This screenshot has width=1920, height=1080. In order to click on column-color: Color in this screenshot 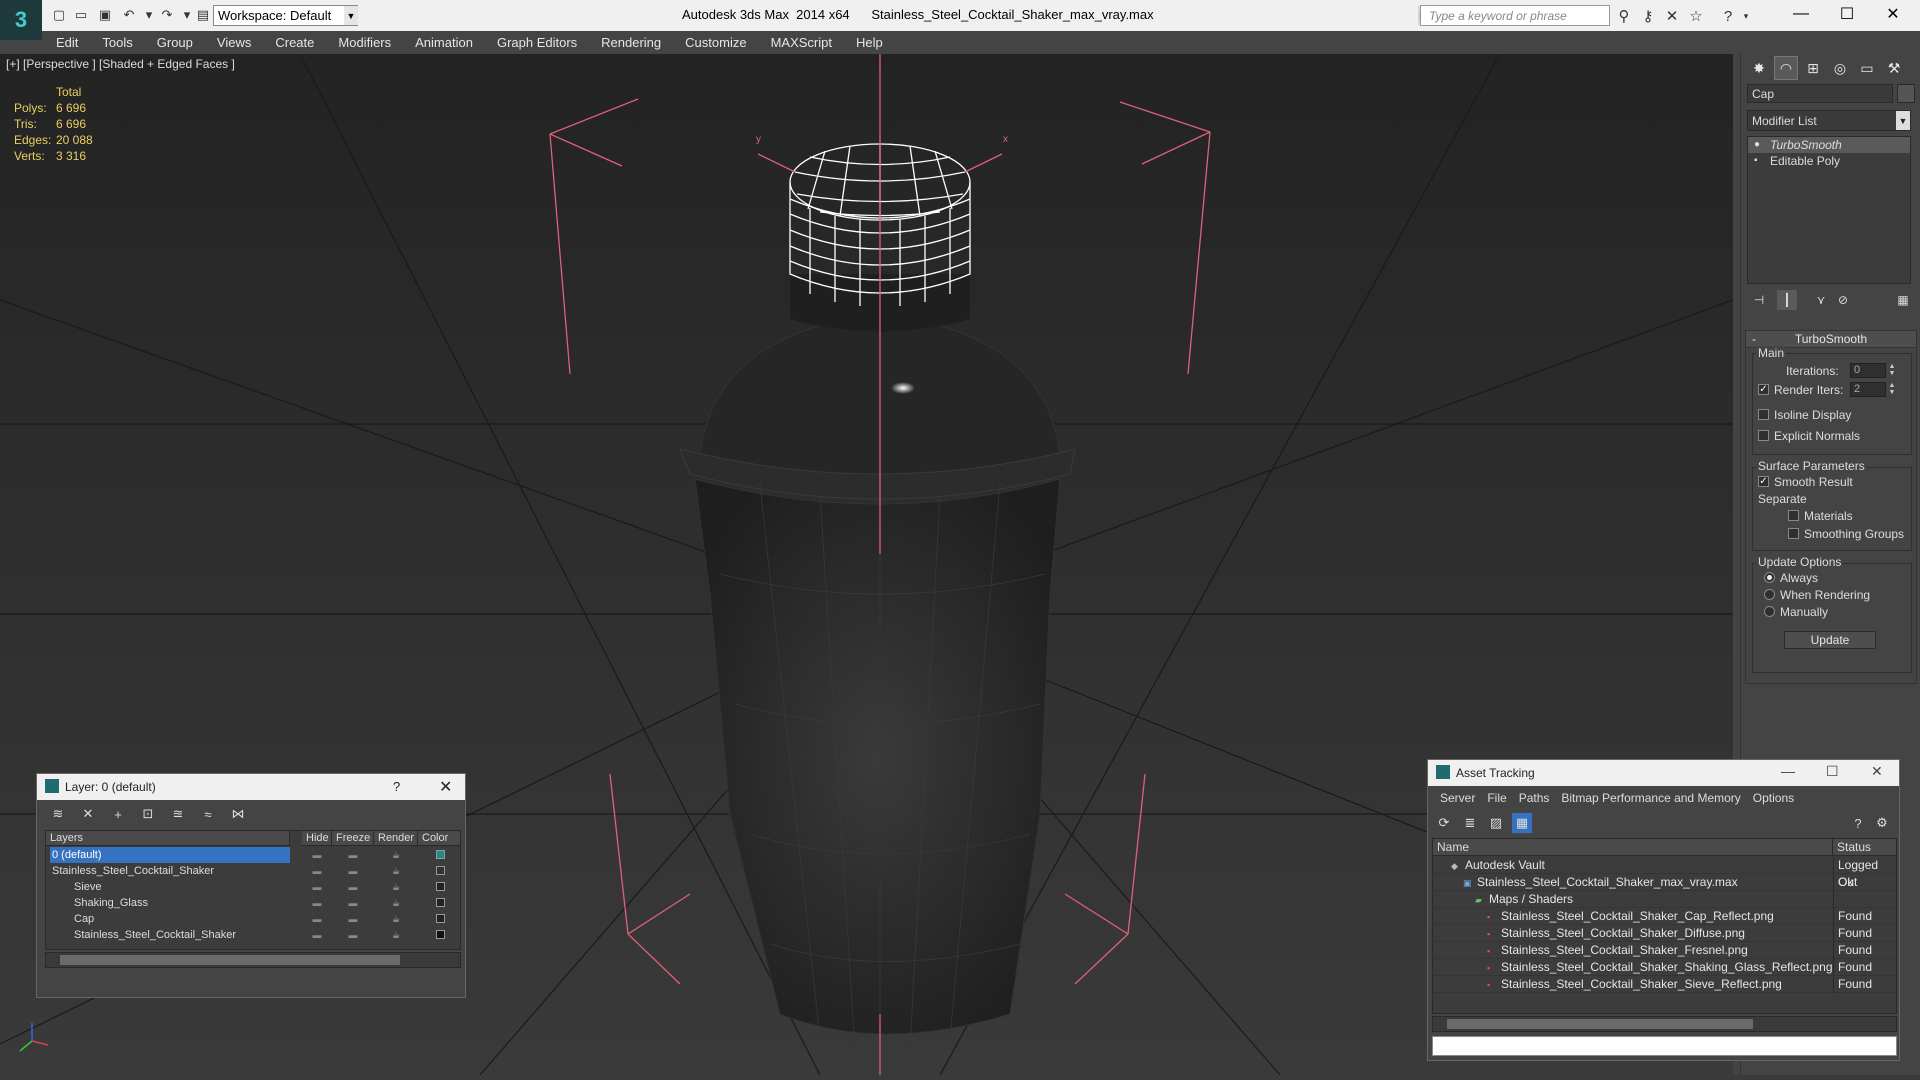, I will do `click(439, 838)`.